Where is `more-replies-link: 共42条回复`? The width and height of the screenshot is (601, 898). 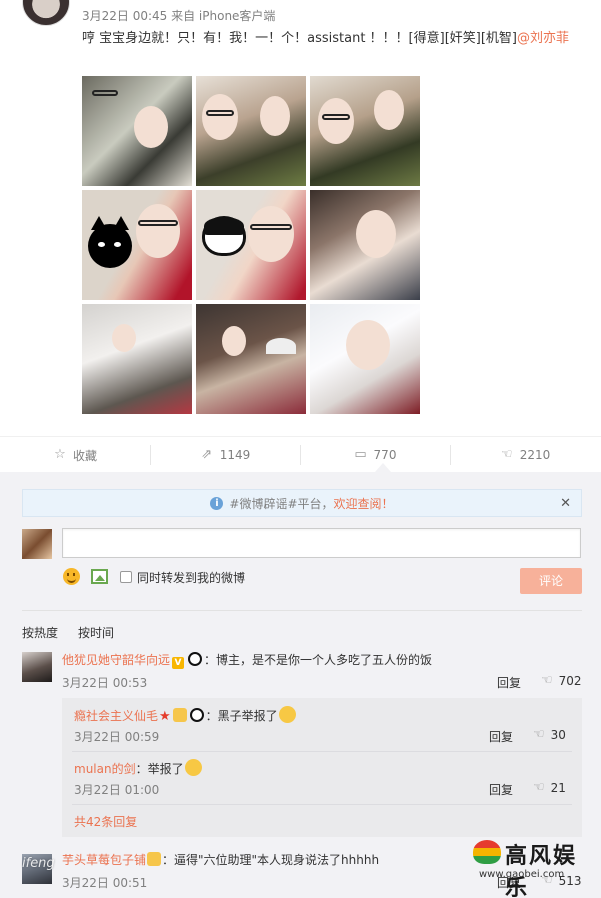
more-replies-link: 共42条回复 is located at coordinates (105, 822).